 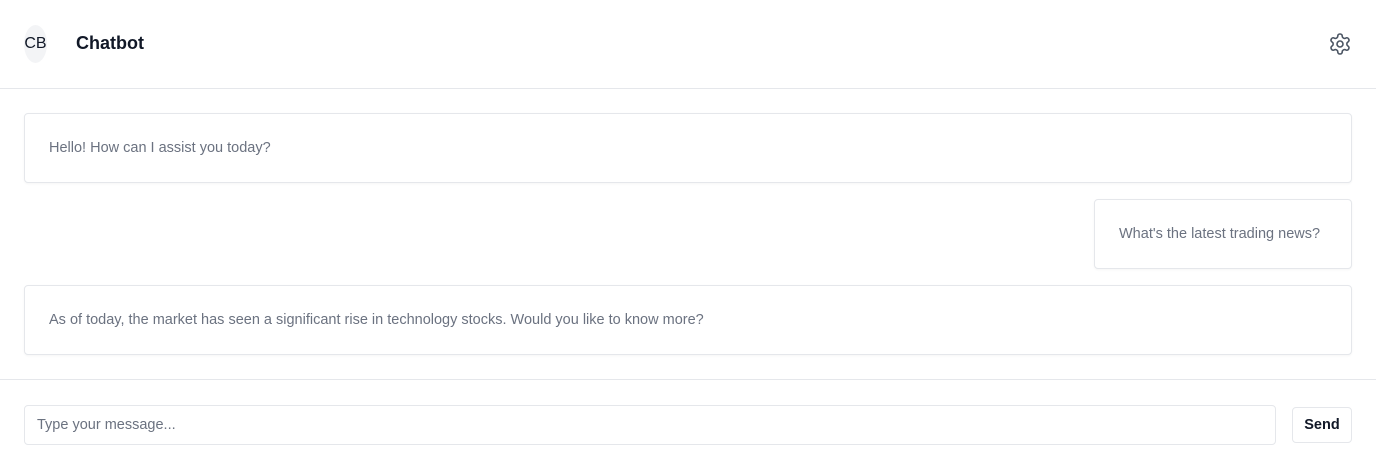 I want to click on avatar: CB, so click(x=35, y=44).